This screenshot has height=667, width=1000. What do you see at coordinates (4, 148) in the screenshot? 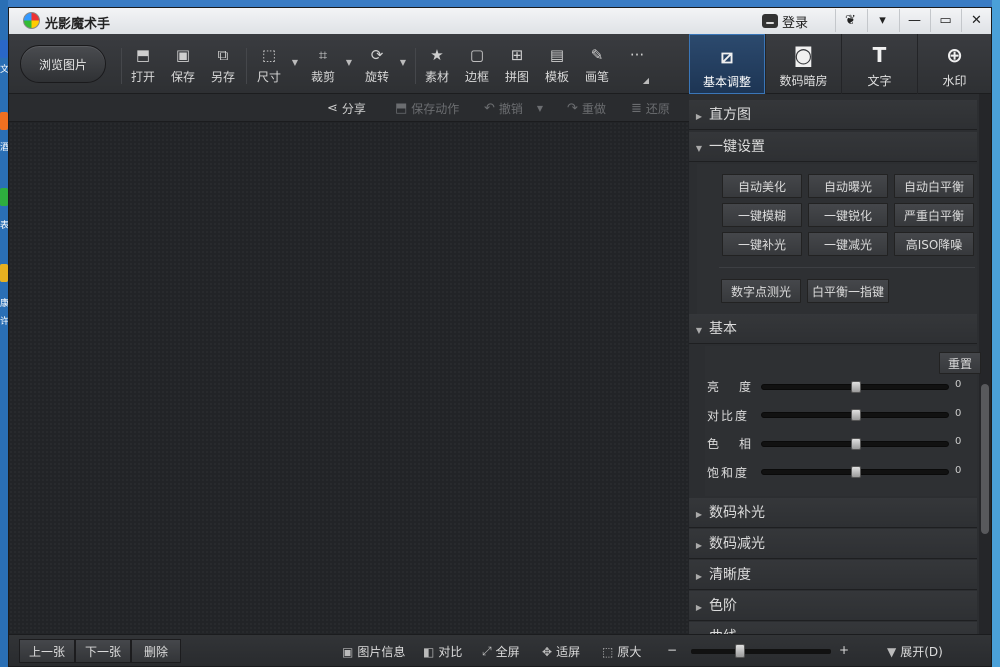
I see `desktop-label-2: 酒` at bounding box center [4, 148].